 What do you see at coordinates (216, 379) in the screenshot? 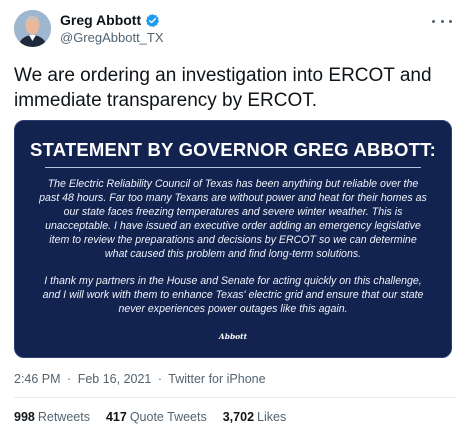
I see `tweet-source: Twitter for iPhone` at bounding box center [216, 379].